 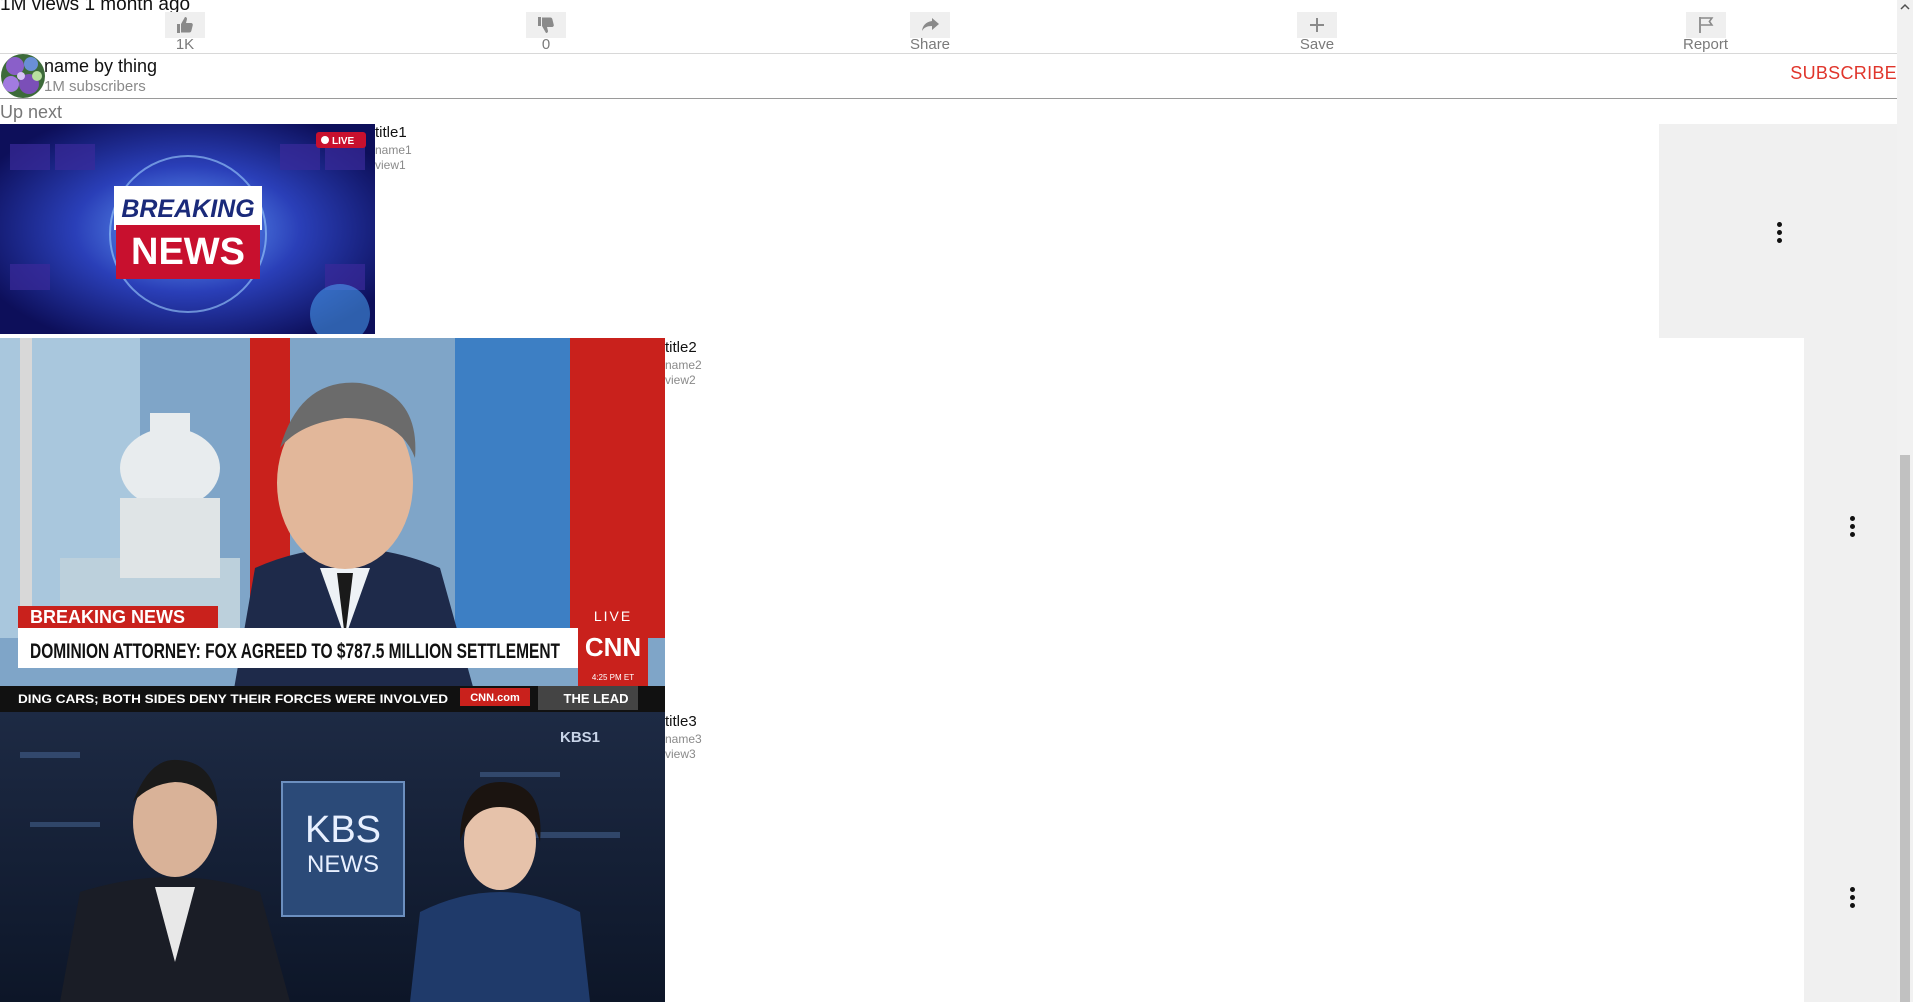 I want to click on share-icon, so click(x=930, y=25).